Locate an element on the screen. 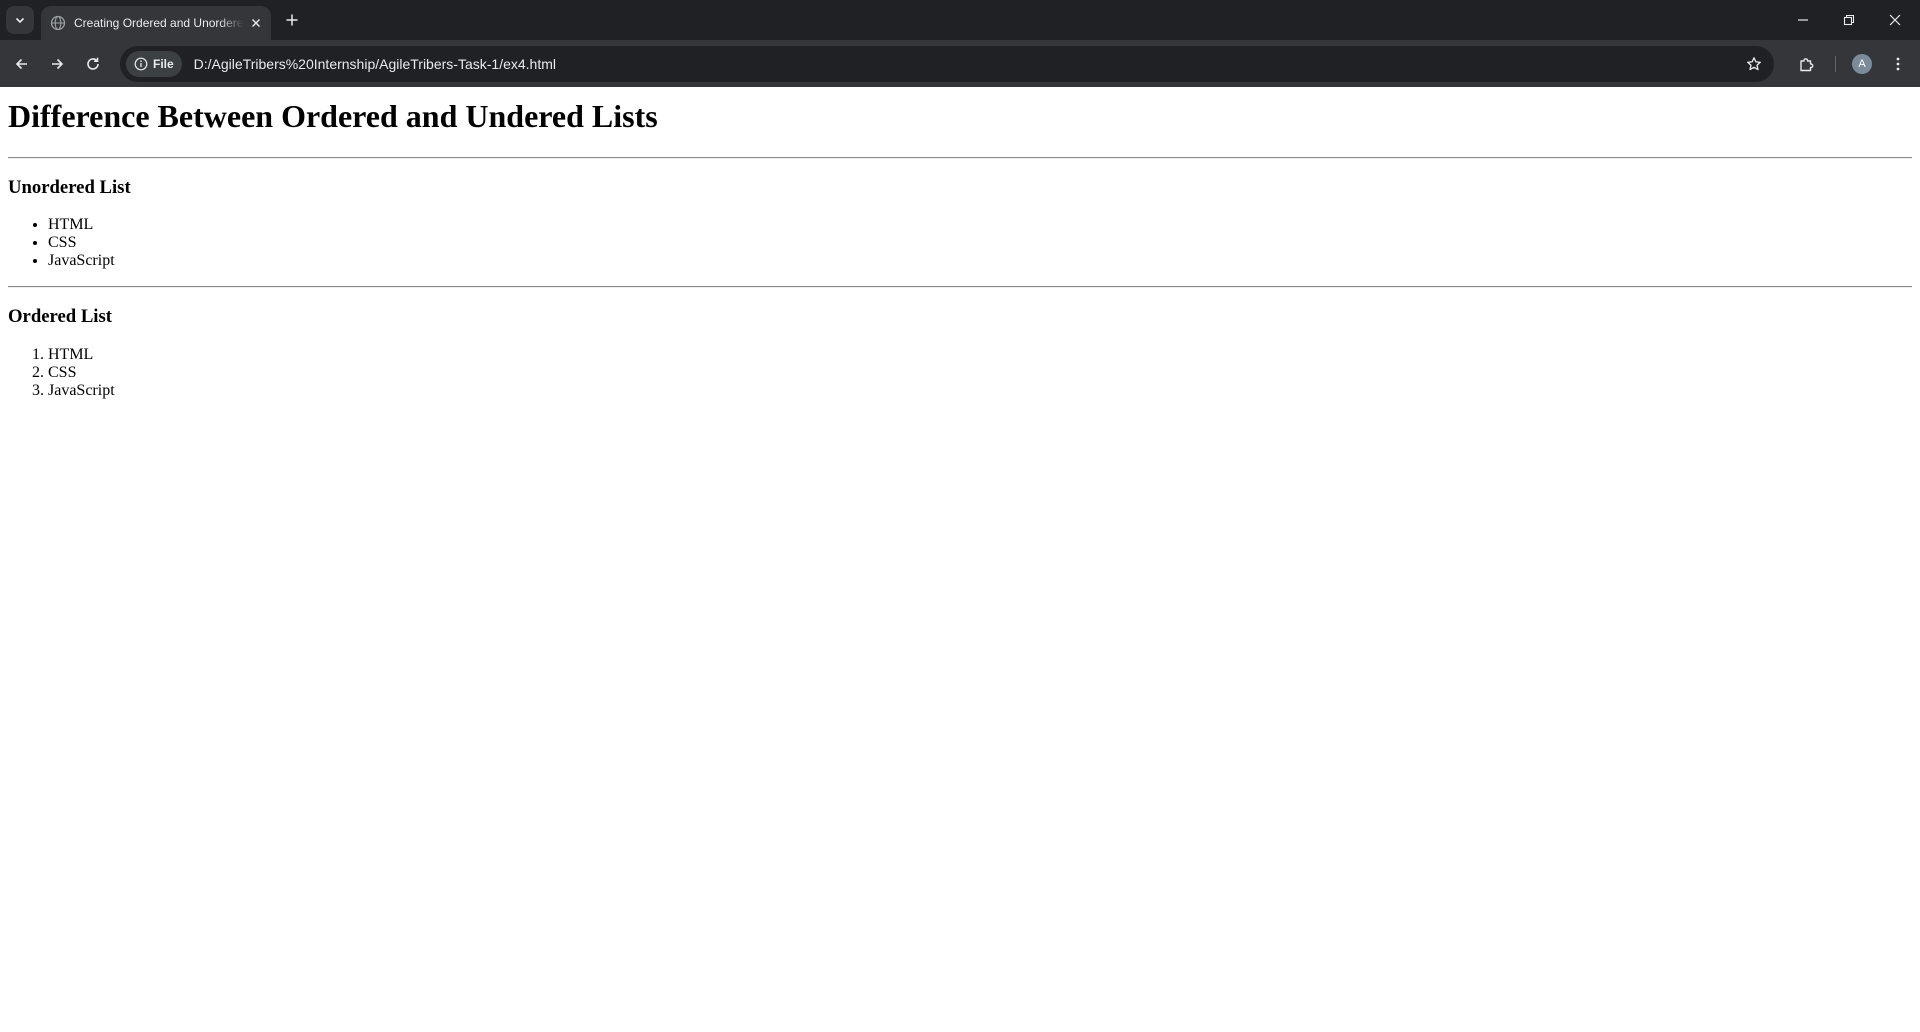  ordered-list: HTML CSS JavaScript is located at coordinates (960, 373).